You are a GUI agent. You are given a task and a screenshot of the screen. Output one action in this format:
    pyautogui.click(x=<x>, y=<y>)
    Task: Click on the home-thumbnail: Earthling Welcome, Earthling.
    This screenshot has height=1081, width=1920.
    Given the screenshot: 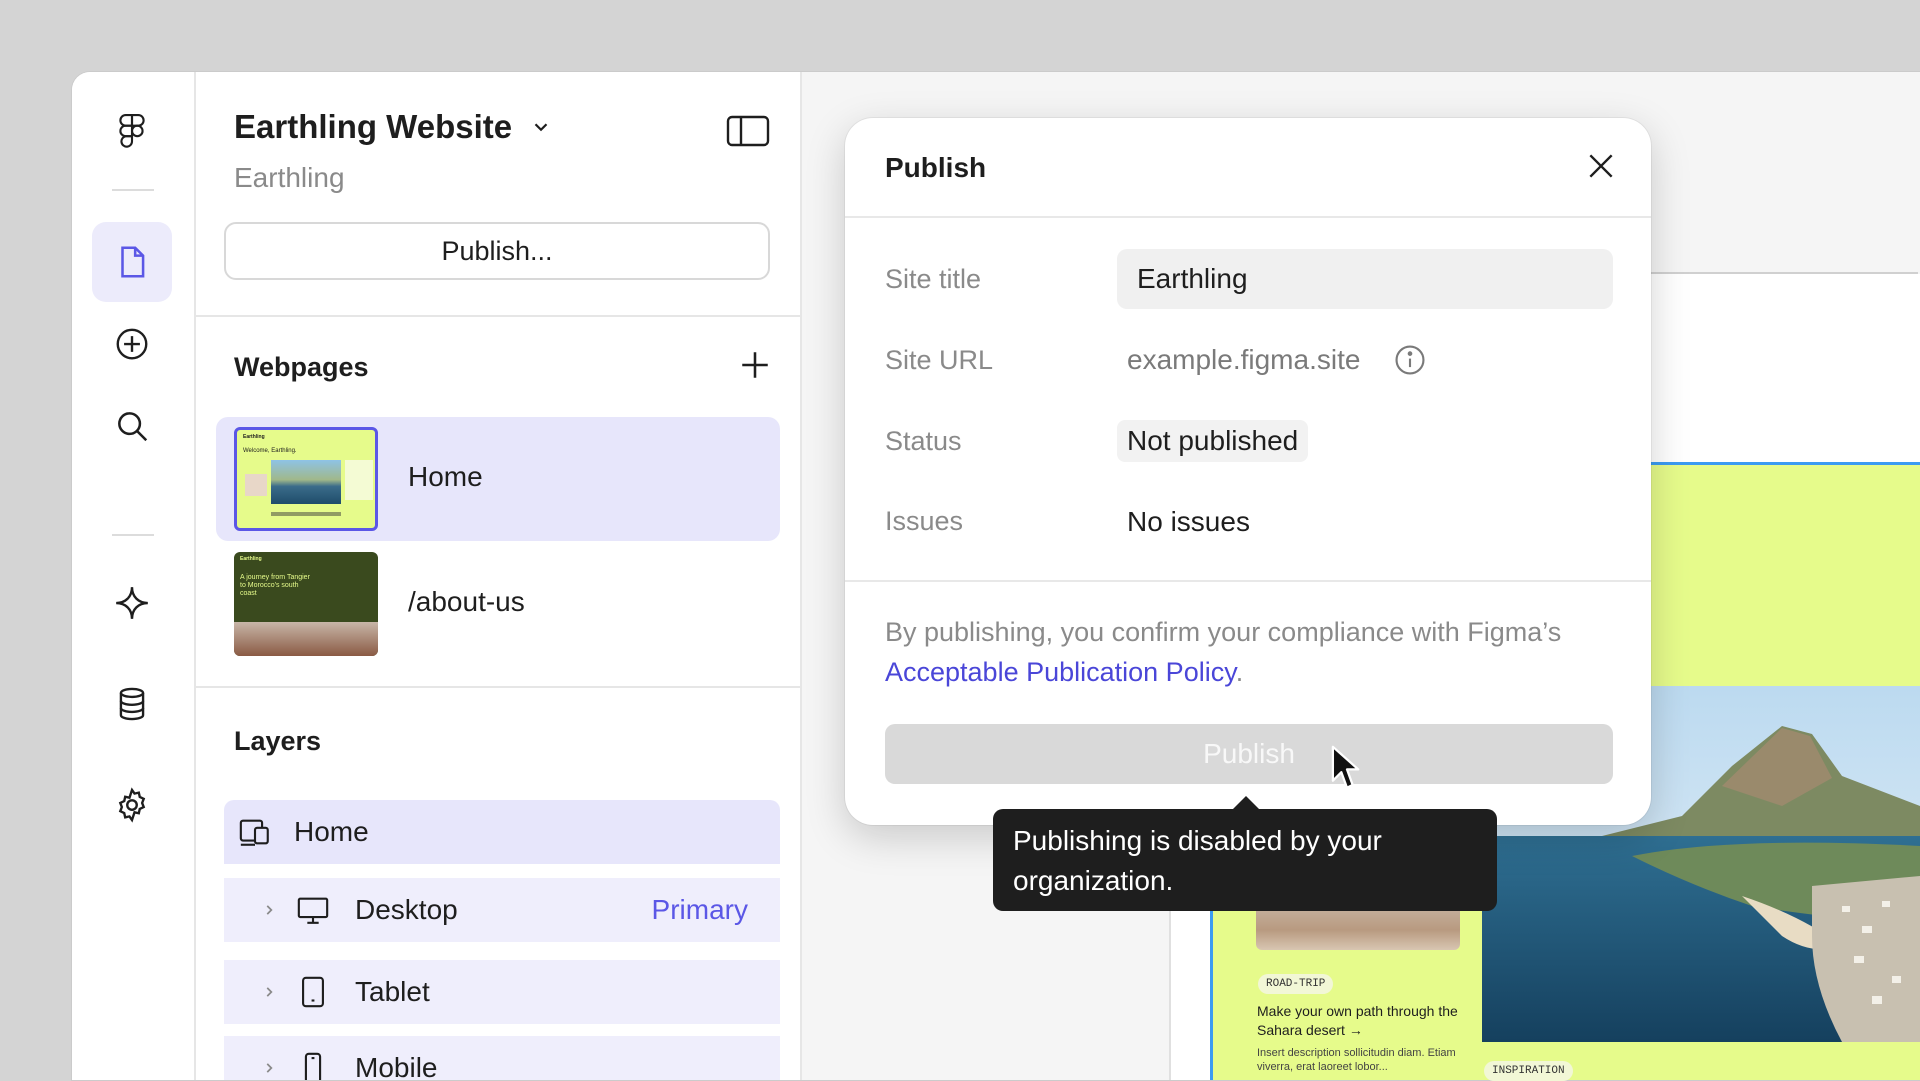 What is the action you would take?
    pyautogui.click(x=306, y=479)
    